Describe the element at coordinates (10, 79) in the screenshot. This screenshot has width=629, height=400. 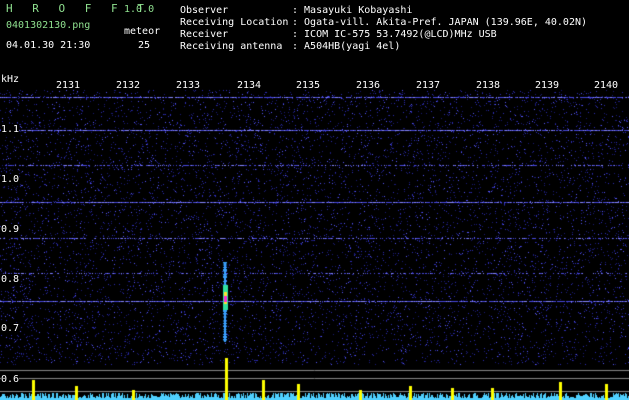
I see `y-axis-unit: kHz` at that location.